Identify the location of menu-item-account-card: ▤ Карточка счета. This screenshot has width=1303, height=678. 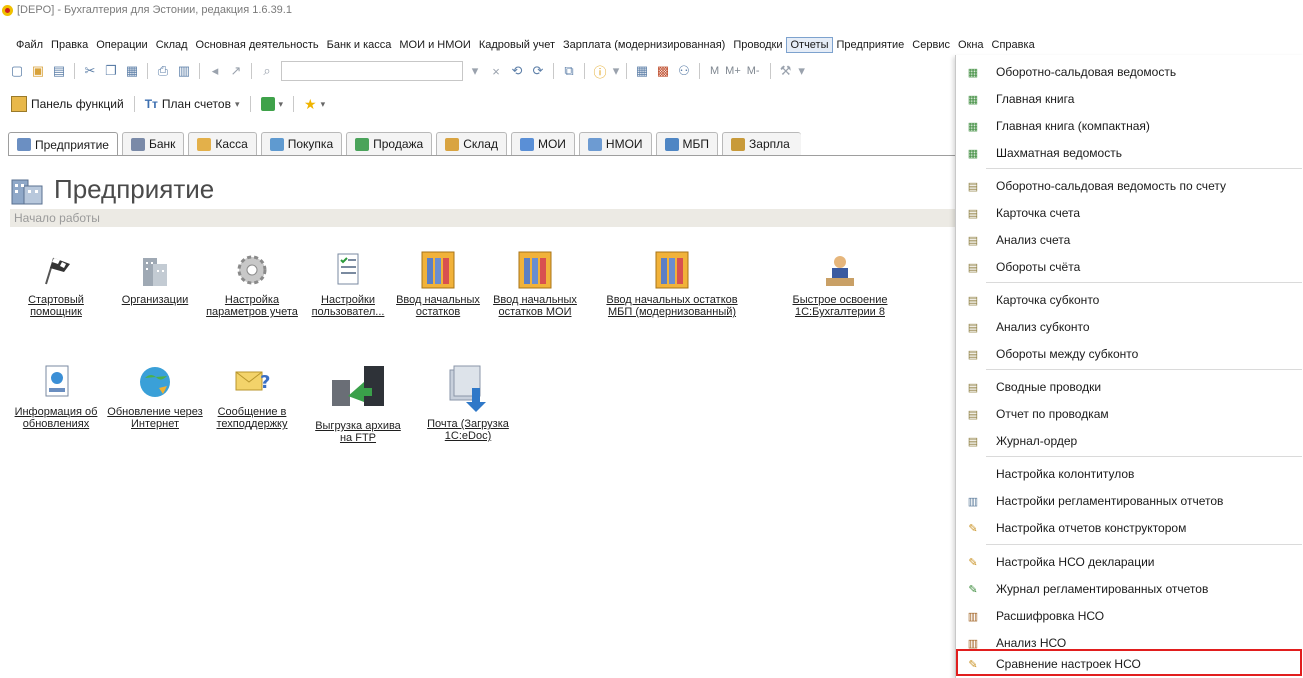
(1129, 213).